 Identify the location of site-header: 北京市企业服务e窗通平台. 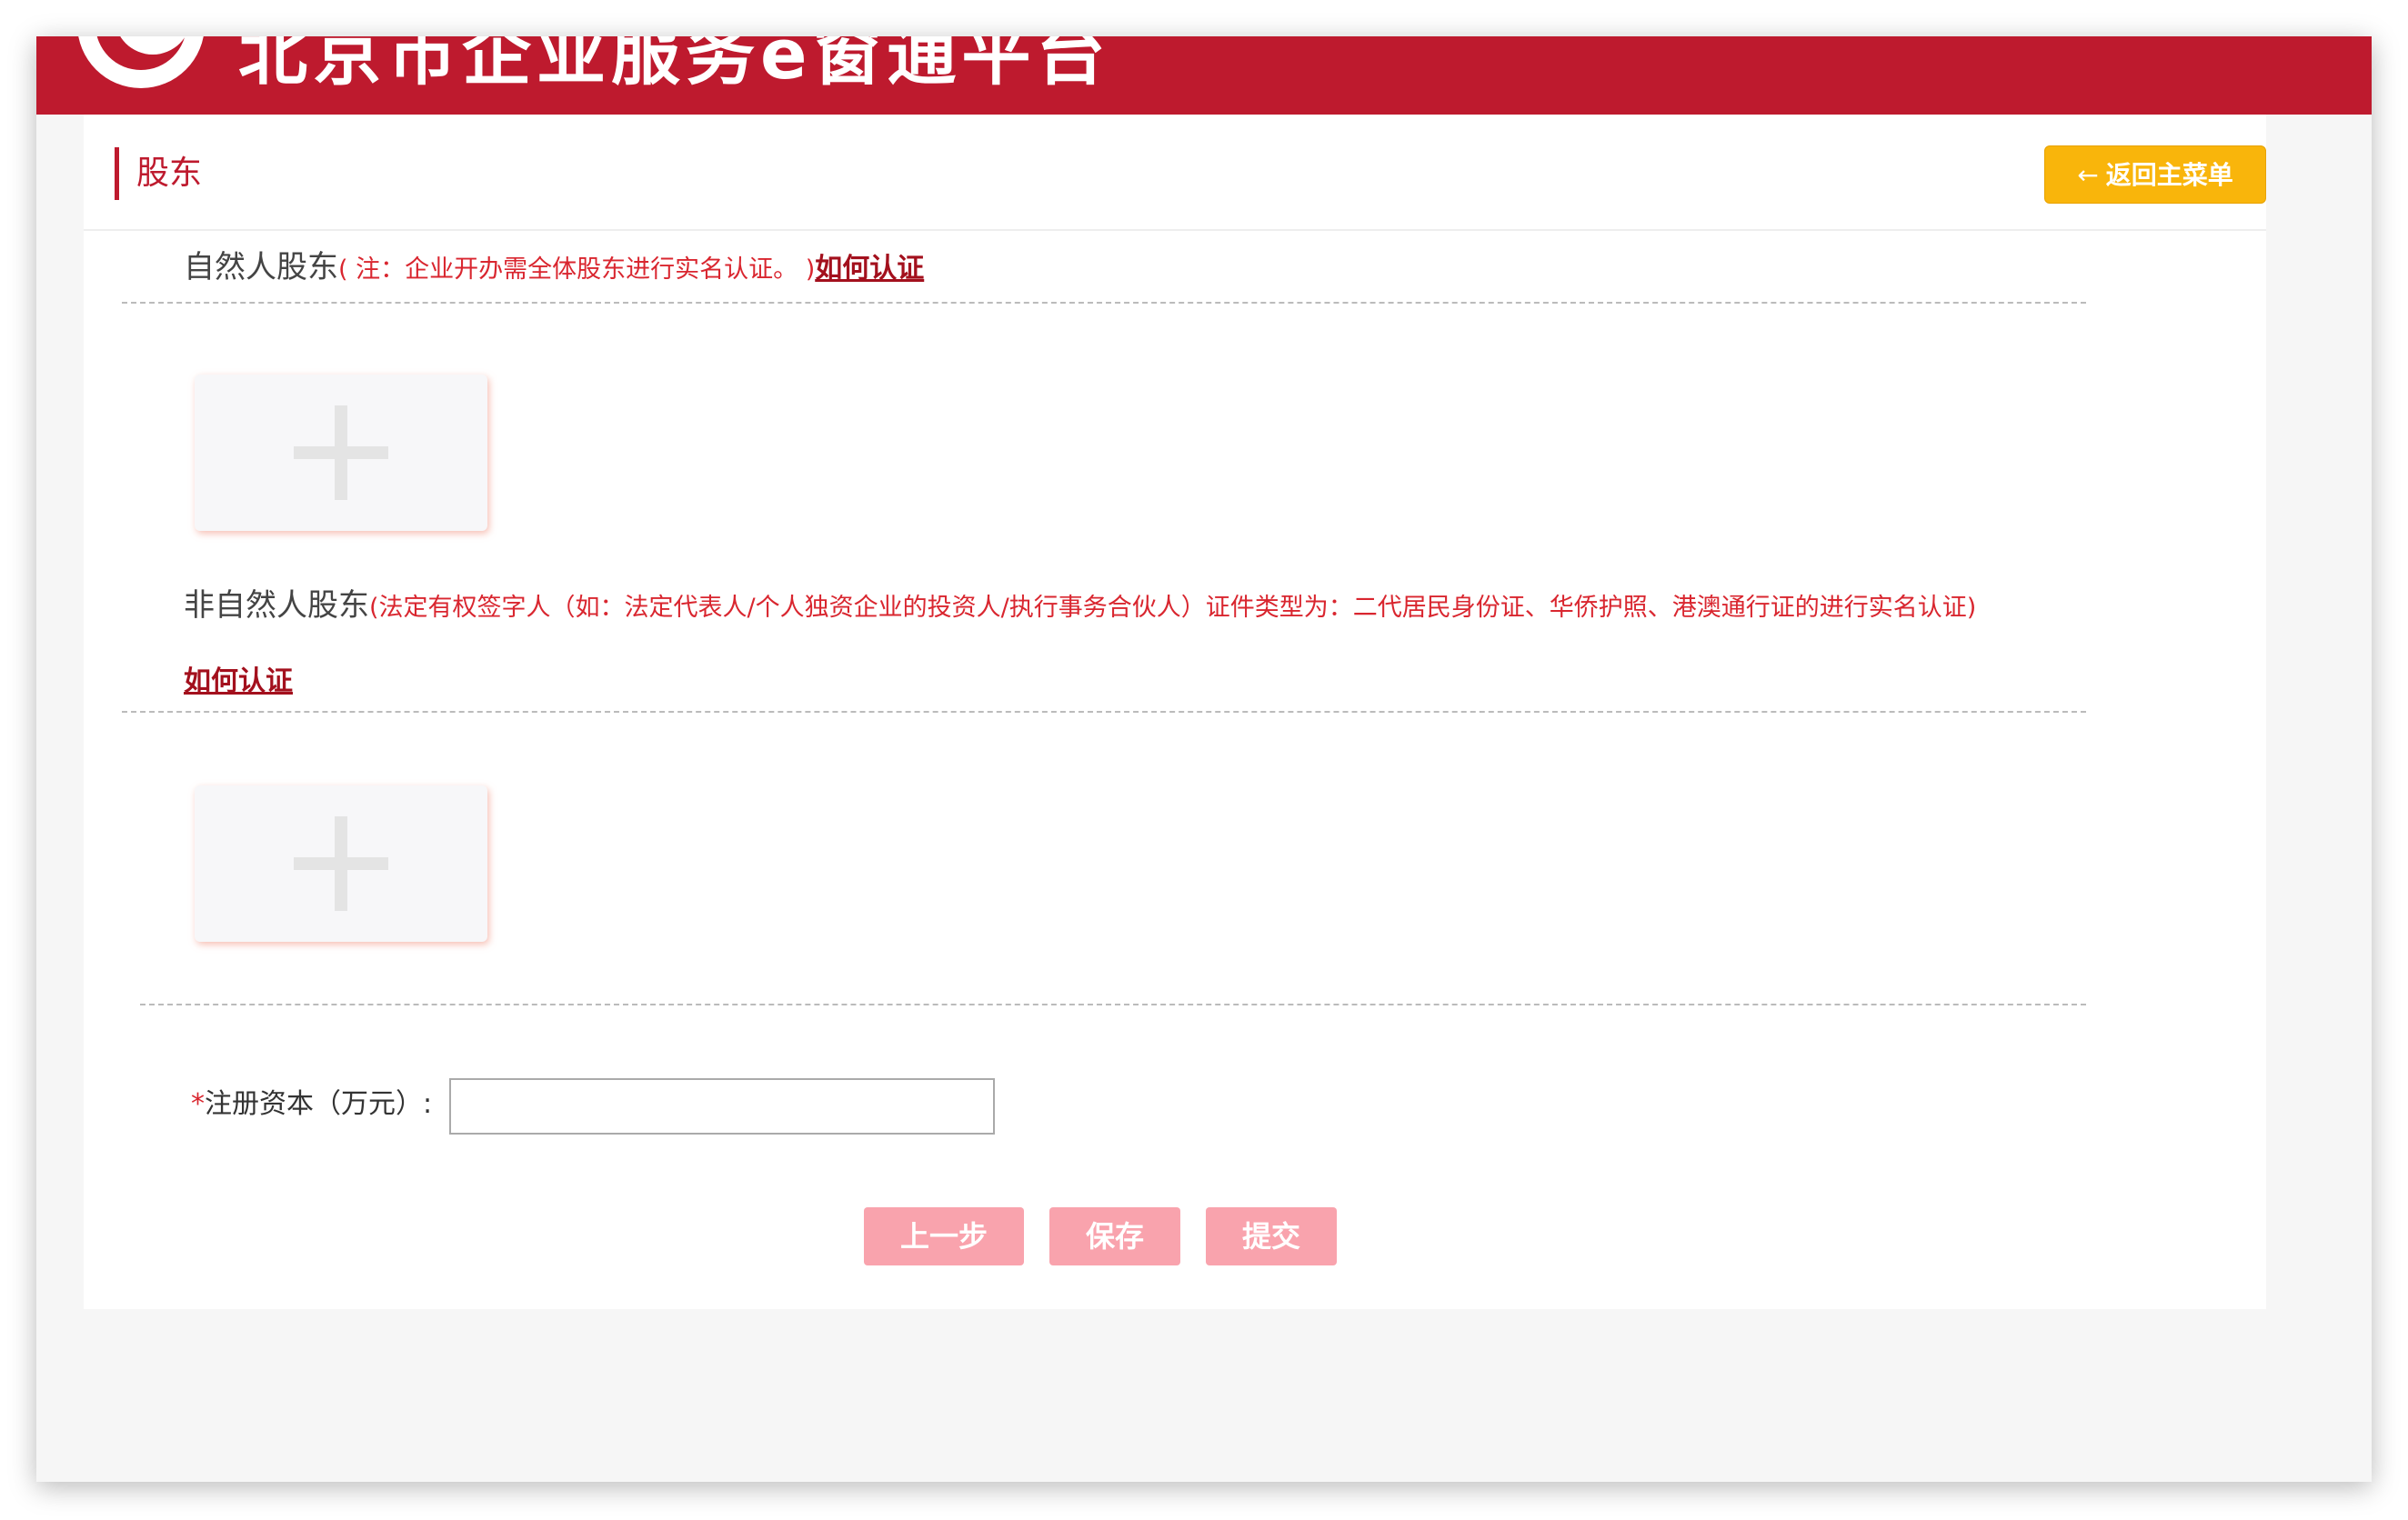
(1204, 76).